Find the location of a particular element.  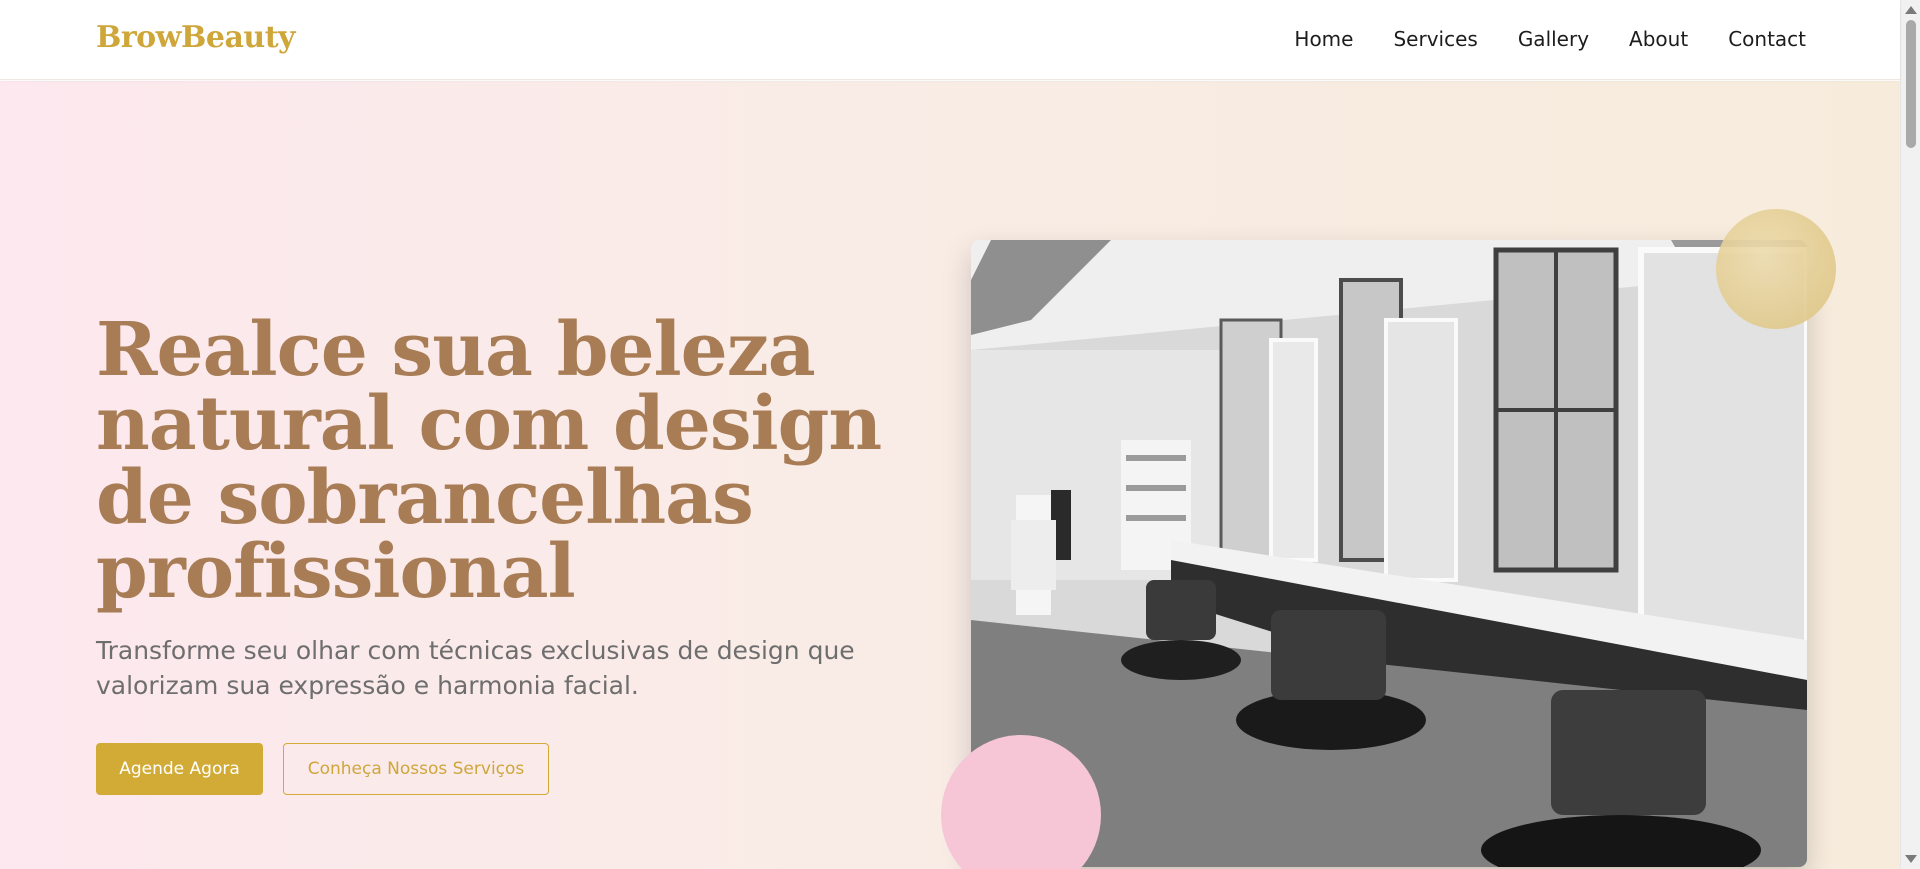

decorative-gold-circle is located at coordinates (1776, 269).